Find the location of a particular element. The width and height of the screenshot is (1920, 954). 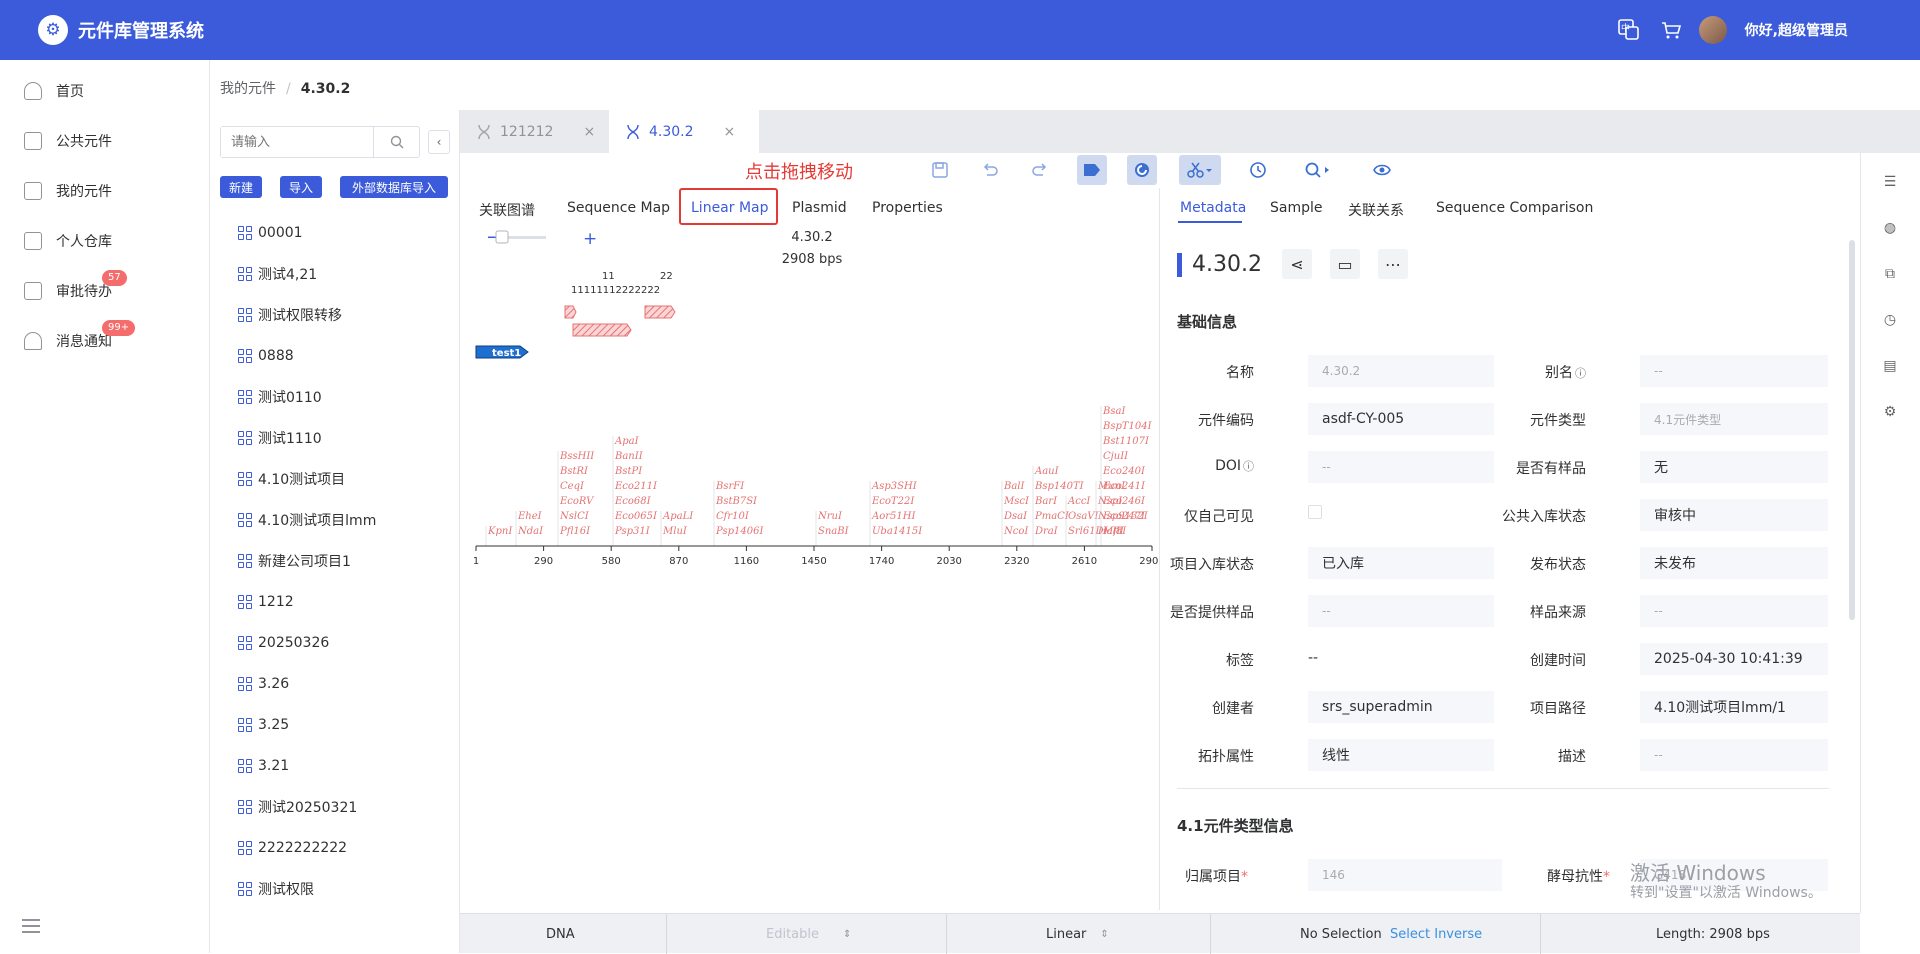

sidebar-item-my-components: 我的元件 is located at coordinates (104, 191).